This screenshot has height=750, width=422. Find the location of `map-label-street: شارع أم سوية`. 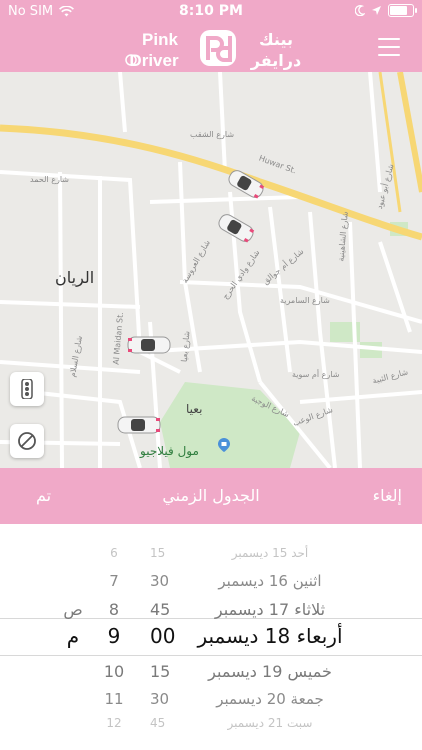

map-label-street: شارع أم سوية is located at coordinates (316, 374).